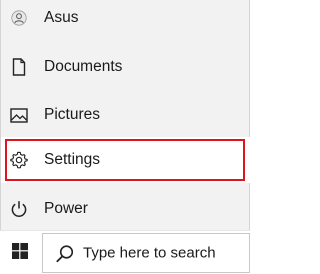  Describe the element at coordinates (65, 254) in the screenshot. I see `search-icon` at that location.